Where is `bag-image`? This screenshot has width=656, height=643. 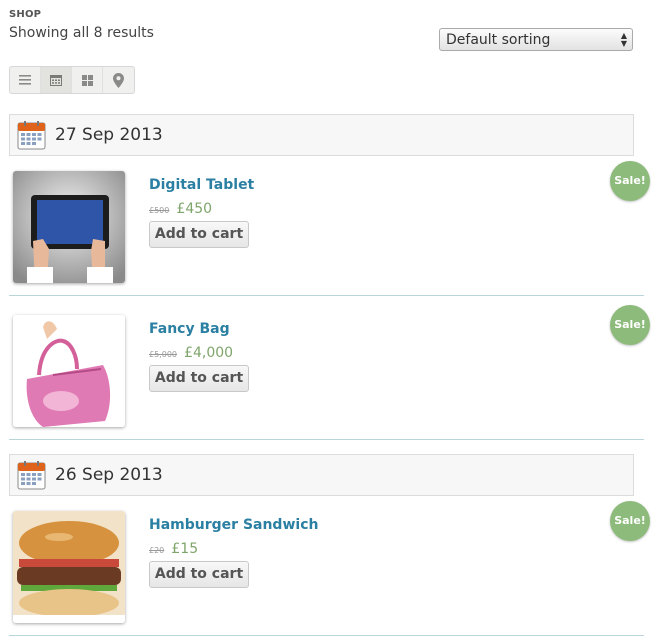
bag-image is located at coordinates (69, 371).